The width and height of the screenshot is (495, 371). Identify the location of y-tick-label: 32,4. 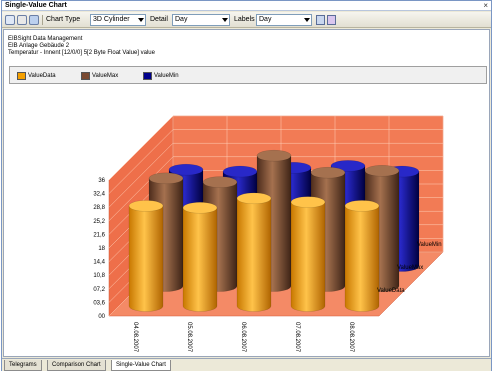
(99, 195).